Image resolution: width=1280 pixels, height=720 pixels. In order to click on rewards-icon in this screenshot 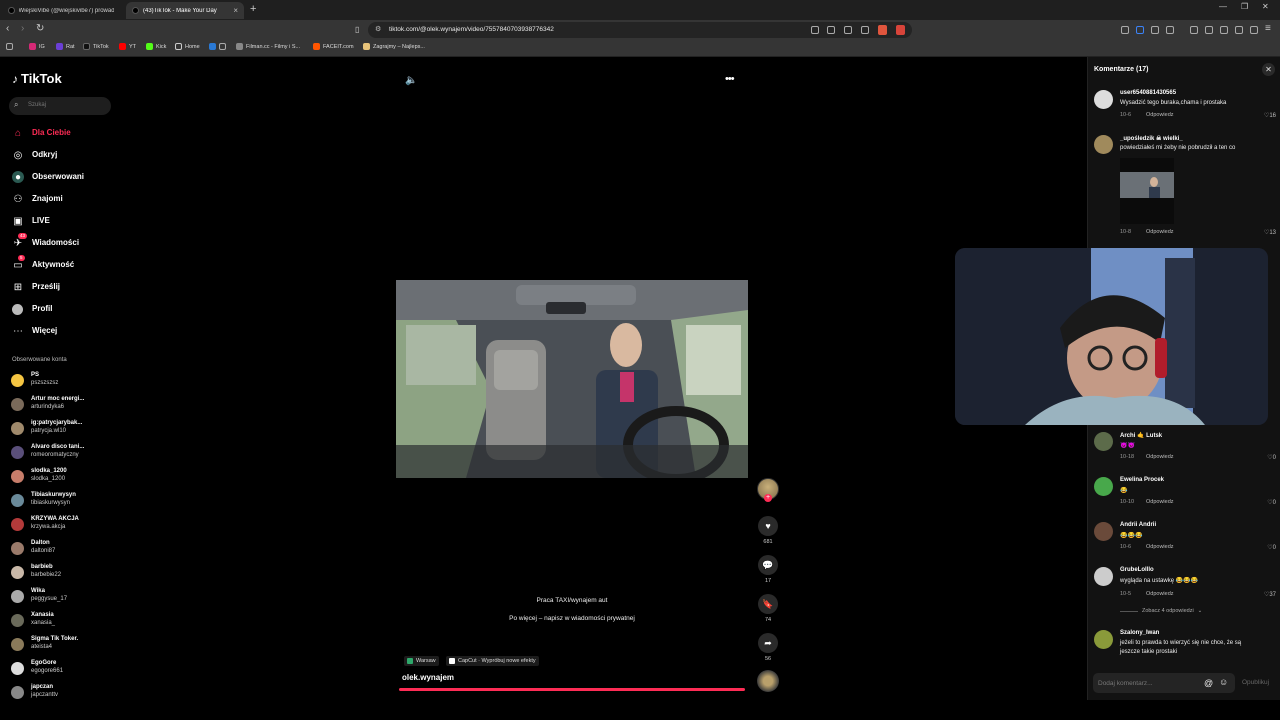, I will do `click(900, 30)`.